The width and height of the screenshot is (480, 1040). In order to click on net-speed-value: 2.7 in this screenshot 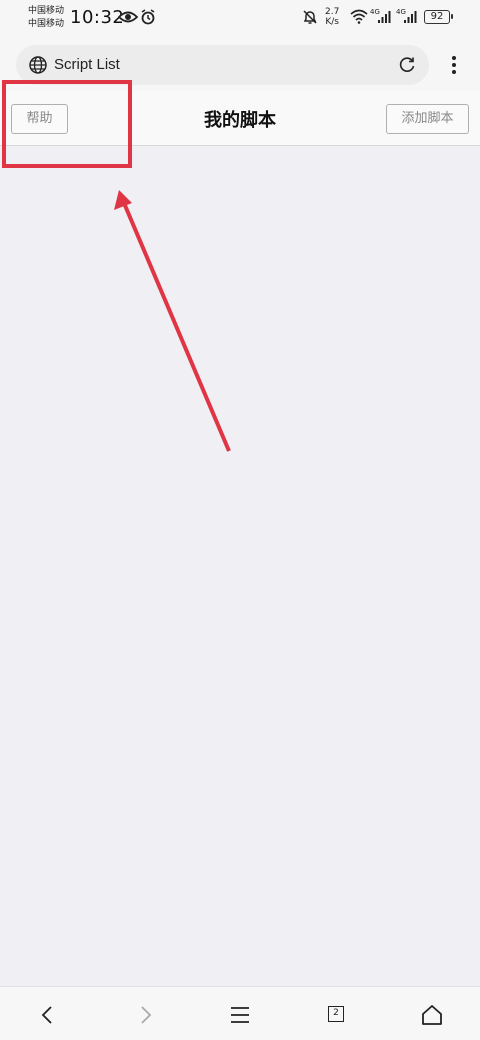, I will do `click(332, 12)`.